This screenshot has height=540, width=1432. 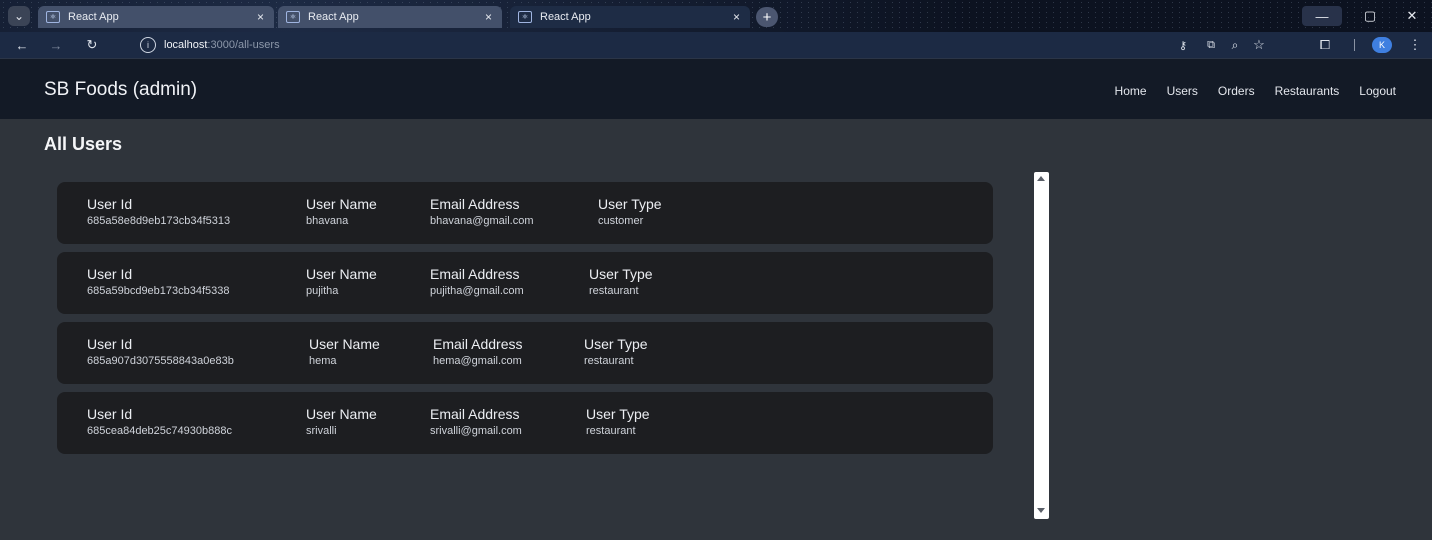 I want to click on minimize-window-button: —, so click(x=1322, y=16).